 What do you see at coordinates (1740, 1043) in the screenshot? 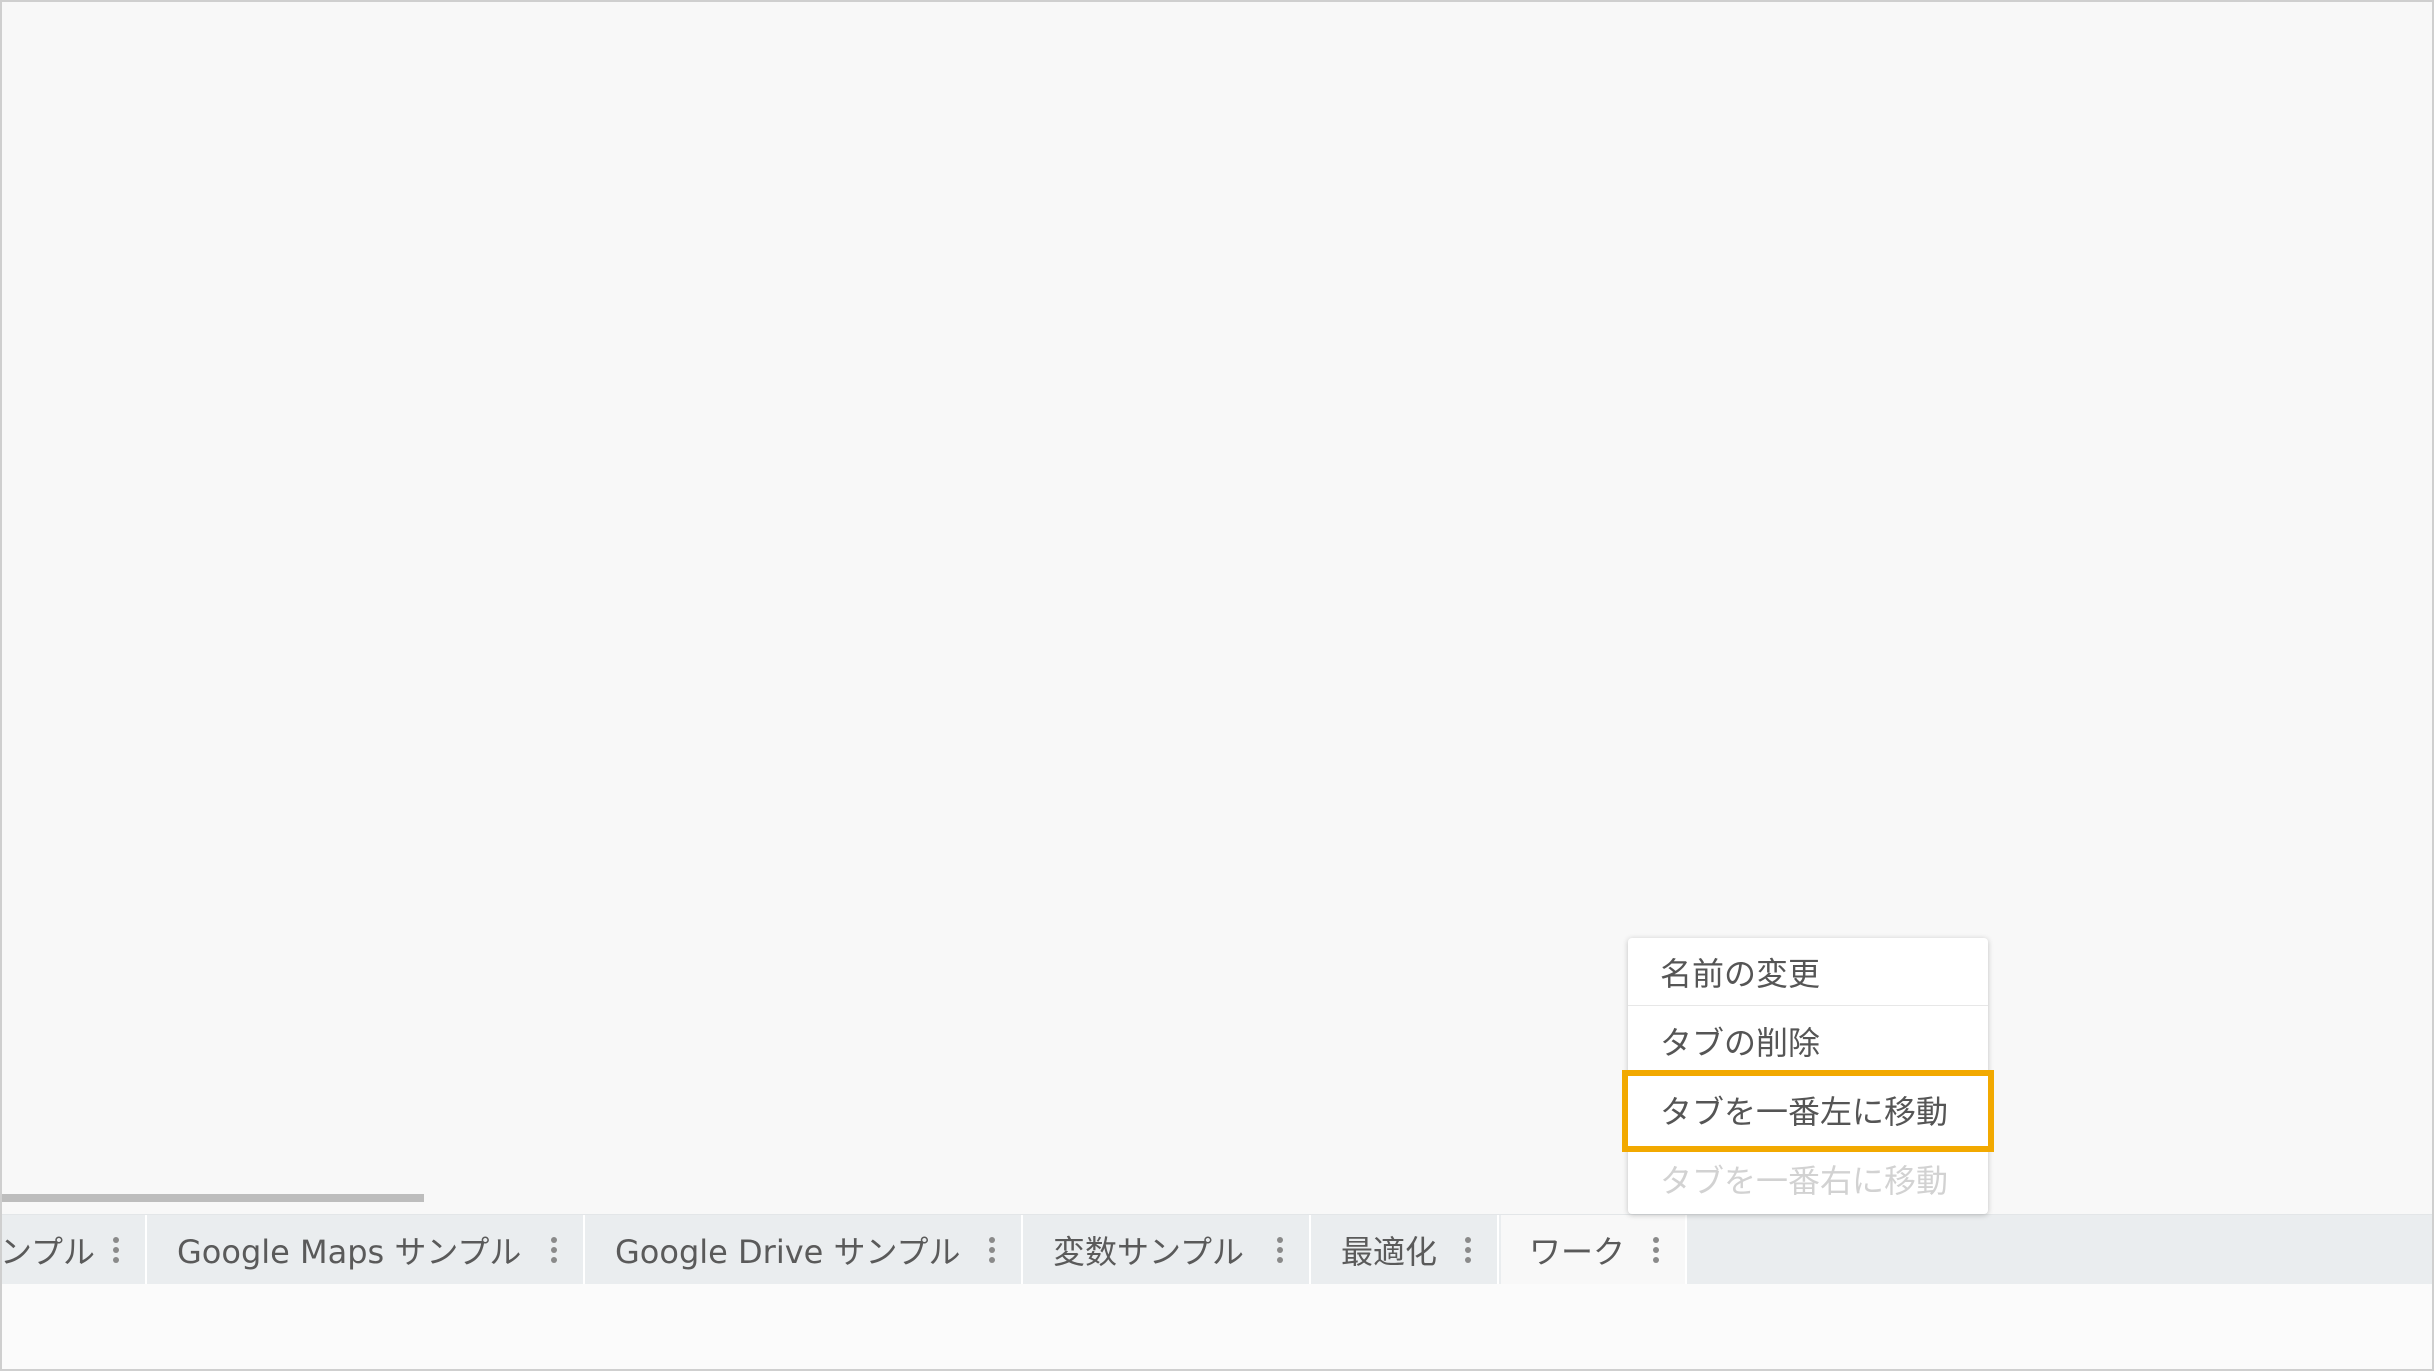
I see `menu-item-label: タブの削除` at bounding box center [1740, 1043].